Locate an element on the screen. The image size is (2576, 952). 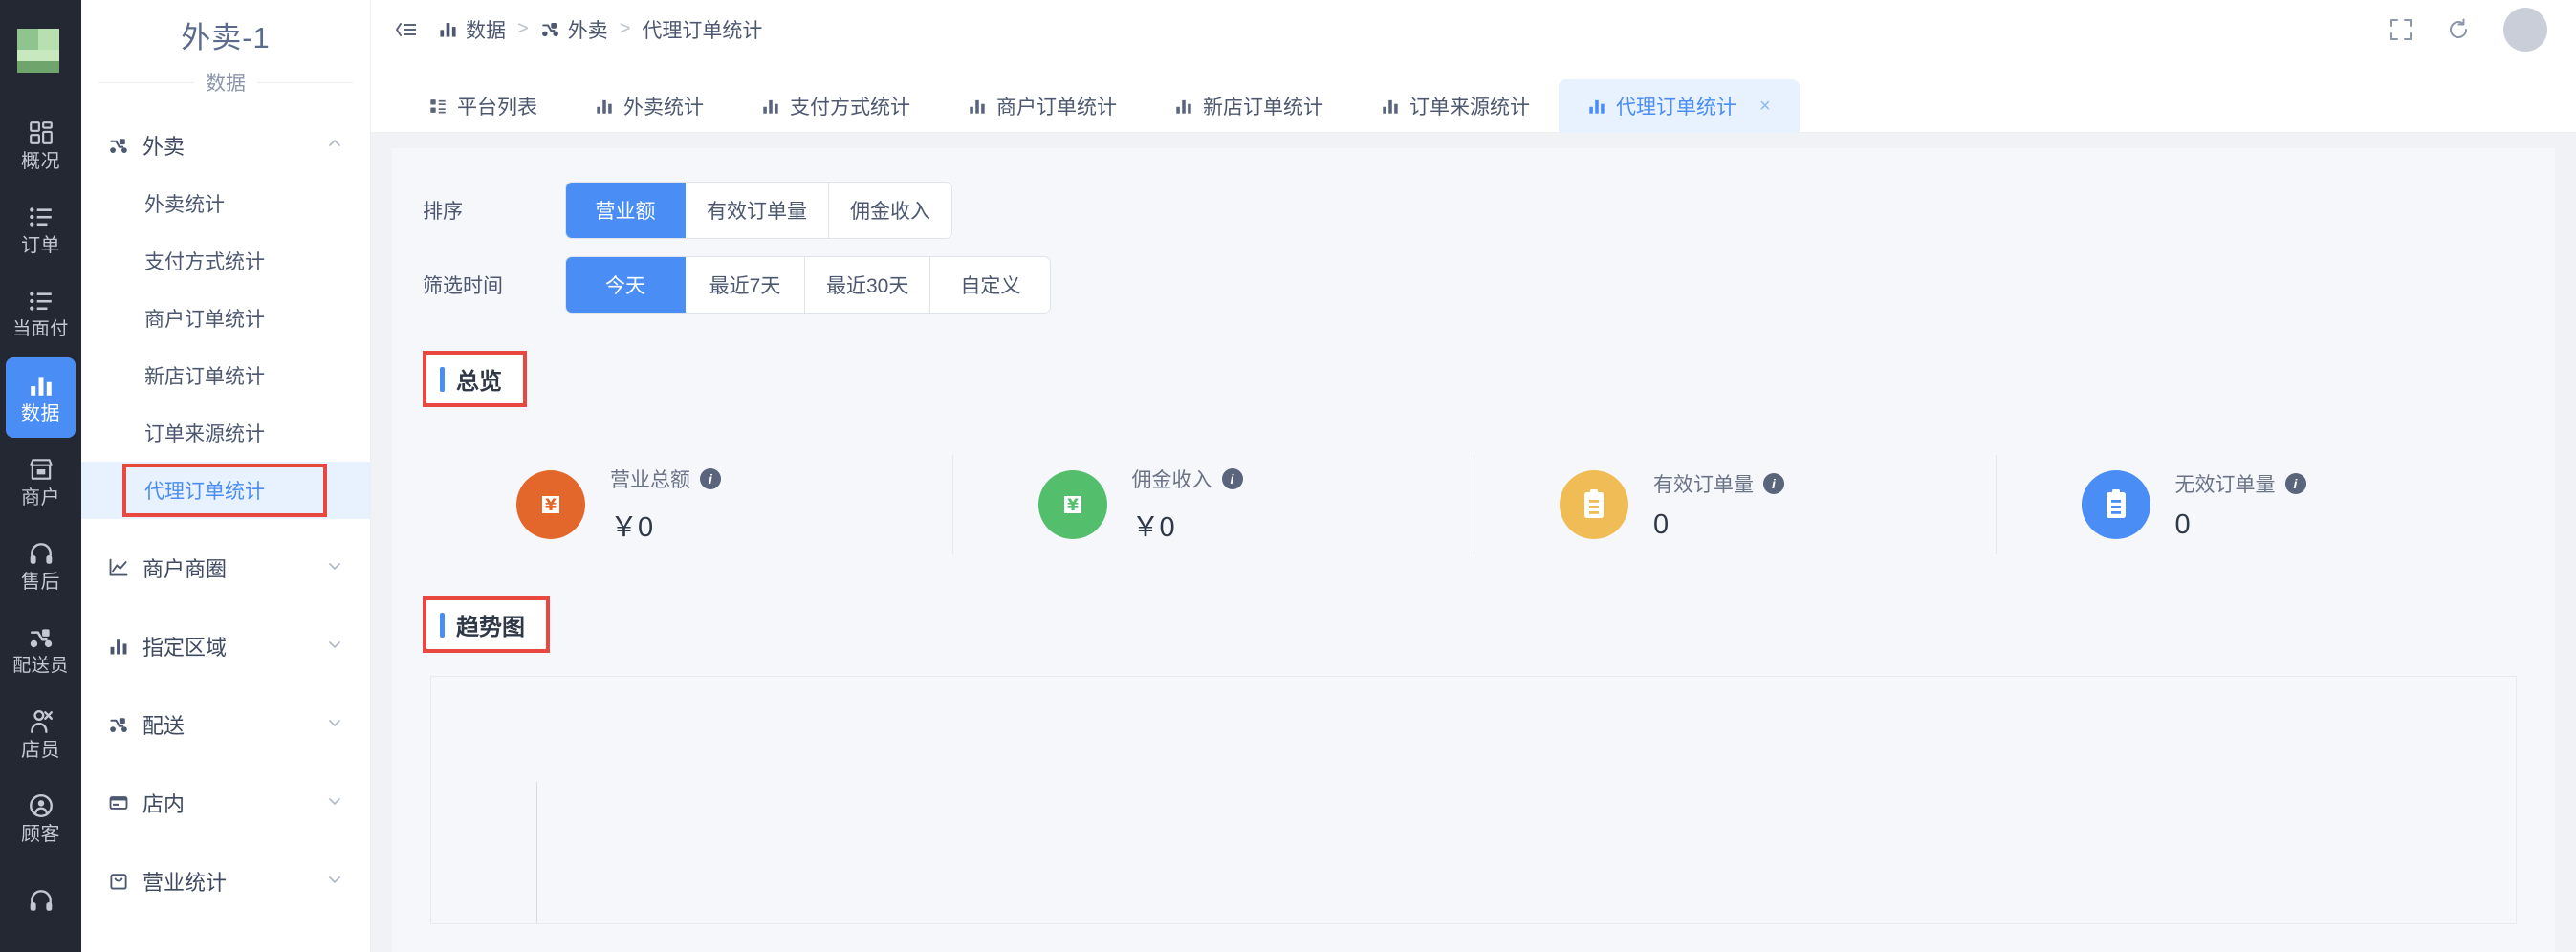
side-menu-group-店内: 店内 is located at coordinates (225, 803).